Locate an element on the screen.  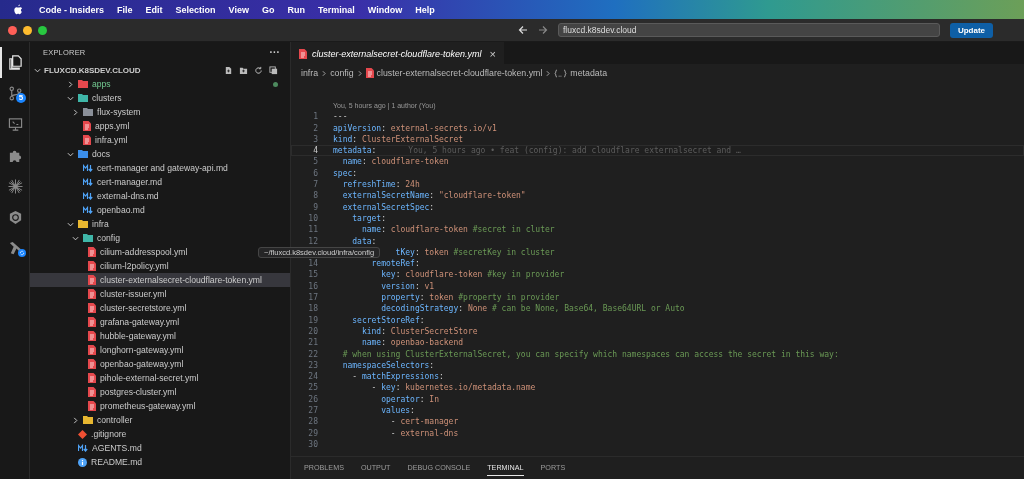
tree-item: postgres-cluster.yml is located at coordinates (103, 392).